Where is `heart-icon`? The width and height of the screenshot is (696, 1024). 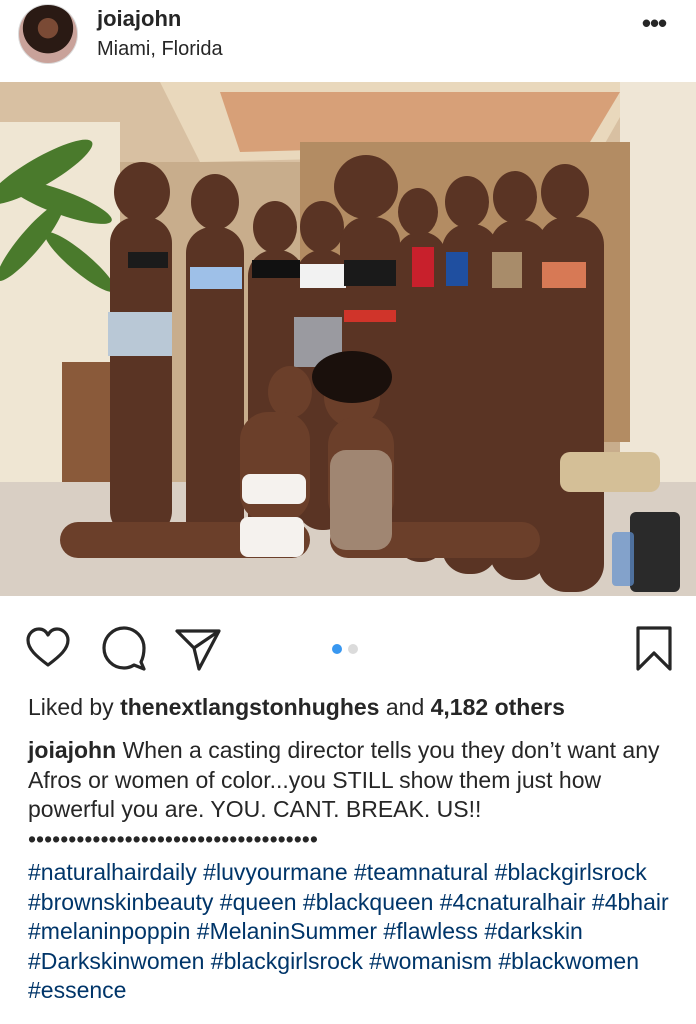 heart-icon is located at coordinates (48, 648).